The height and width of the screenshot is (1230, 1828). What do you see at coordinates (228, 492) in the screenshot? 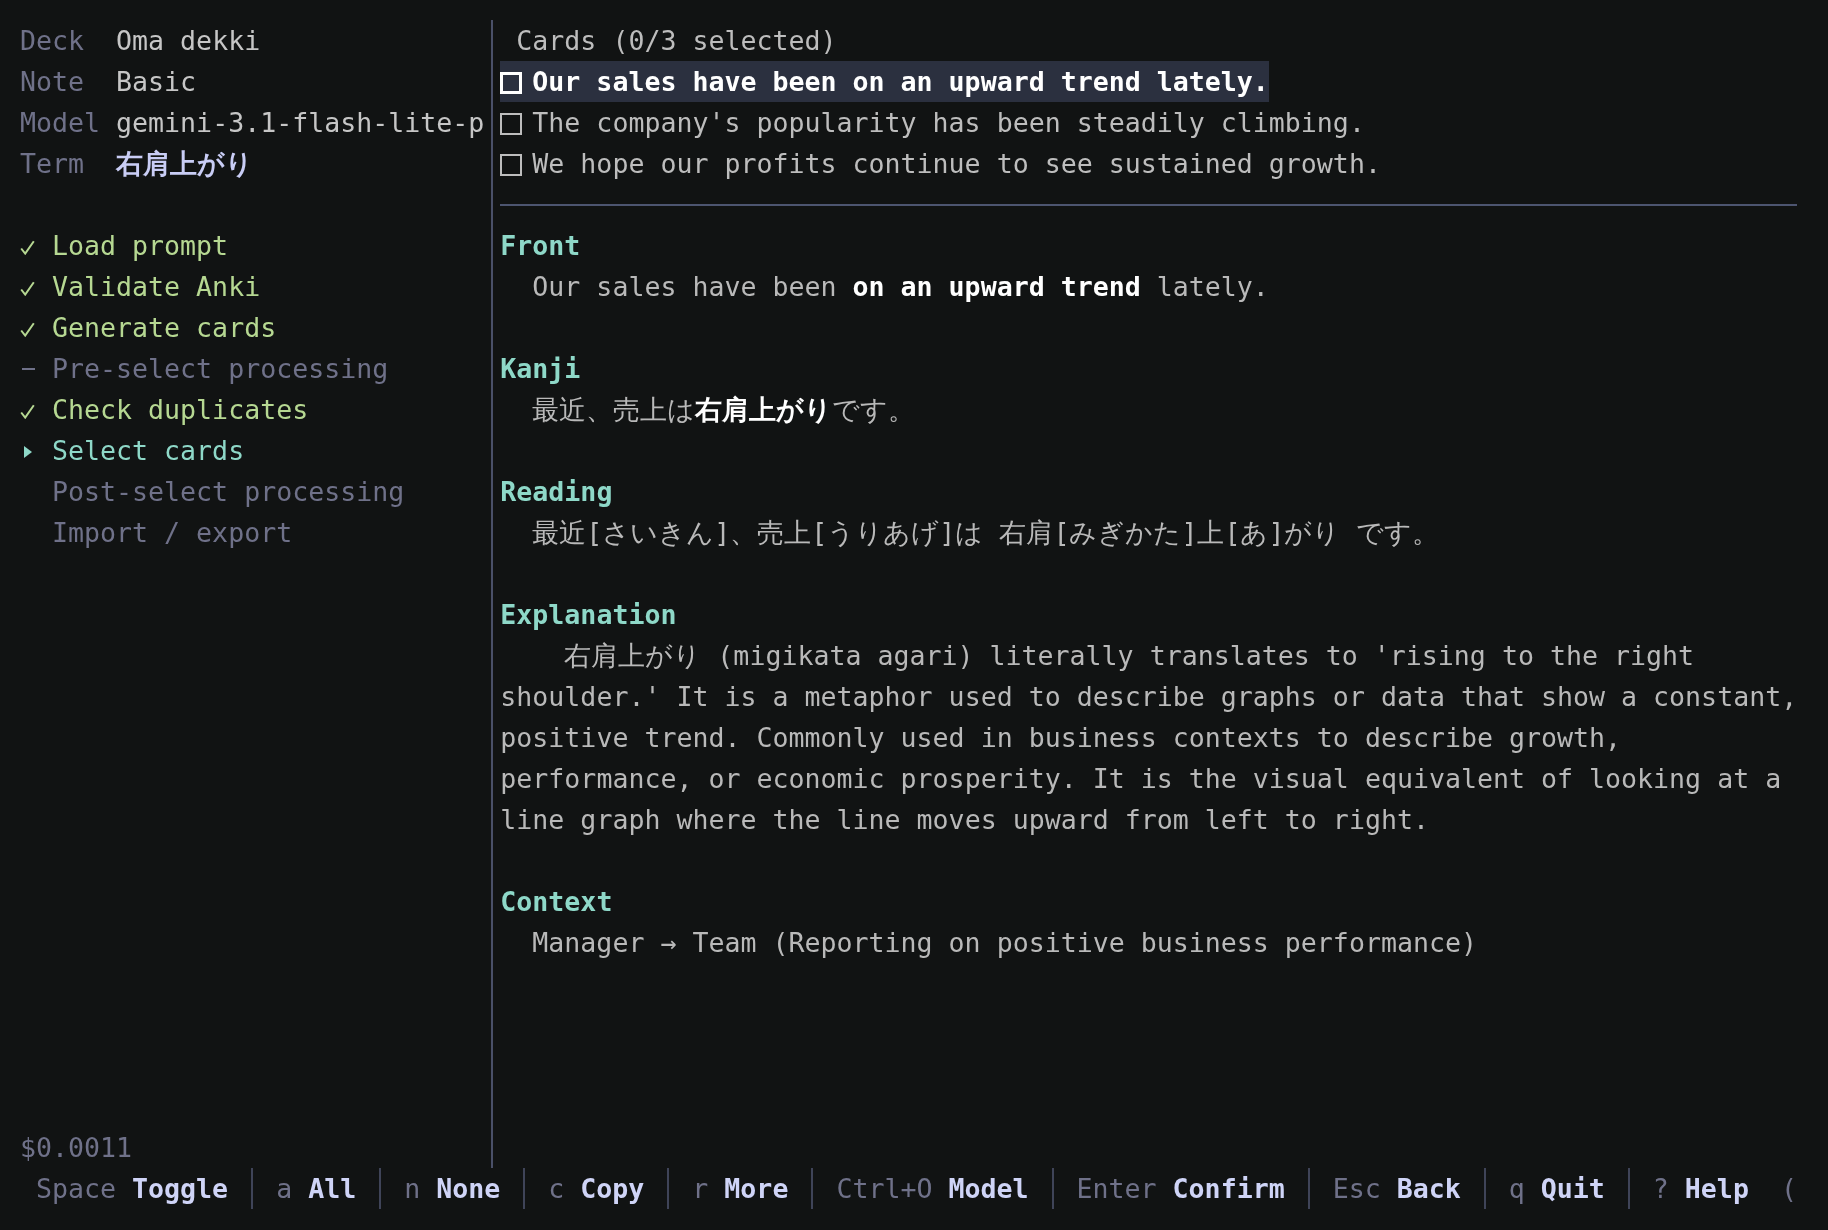
I see `step-label: Post-select processing` at bounding box center [228, 492].